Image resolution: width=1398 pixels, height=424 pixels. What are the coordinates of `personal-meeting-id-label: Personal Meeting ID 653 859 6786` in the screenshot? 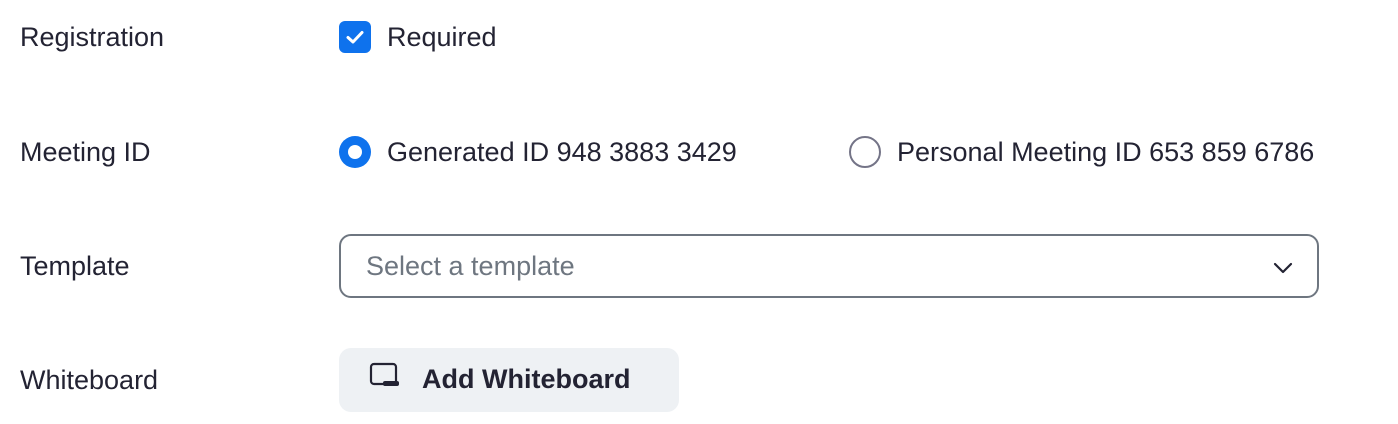 It's located at (1105, 152).